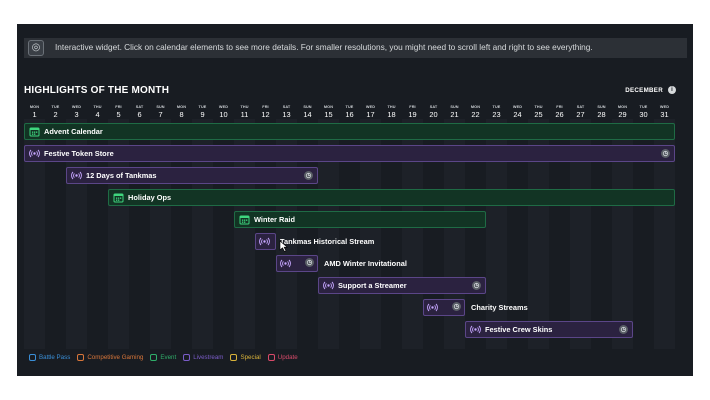  I want to click on day-header: MON 22, so click(475, 112).